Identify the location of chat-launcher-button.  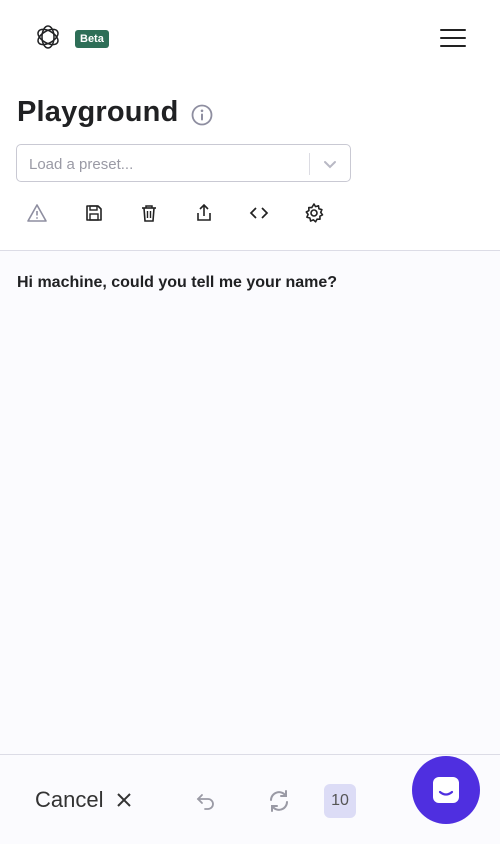
(446, 790).